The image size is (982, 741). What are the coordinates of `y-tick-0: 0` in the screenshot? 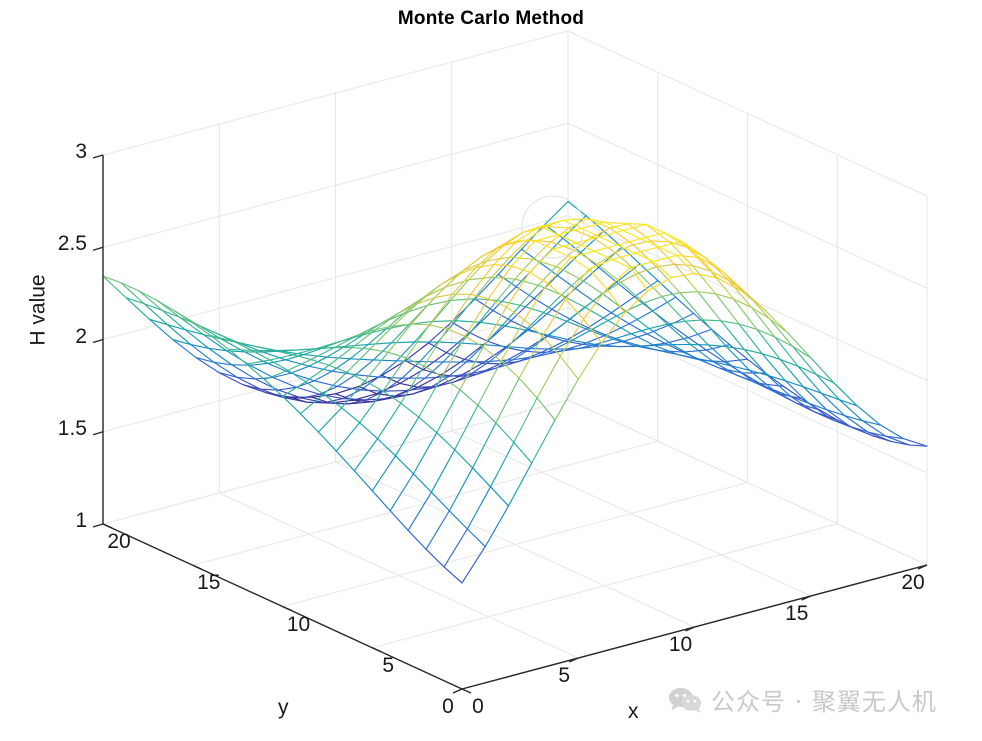 It's located at (478, 706).